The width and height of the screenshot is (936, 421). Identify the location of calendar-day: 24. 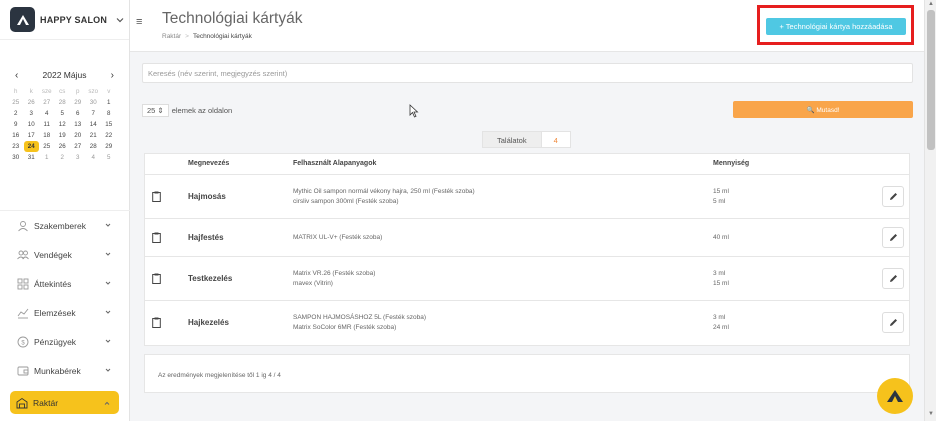
(31, 146).